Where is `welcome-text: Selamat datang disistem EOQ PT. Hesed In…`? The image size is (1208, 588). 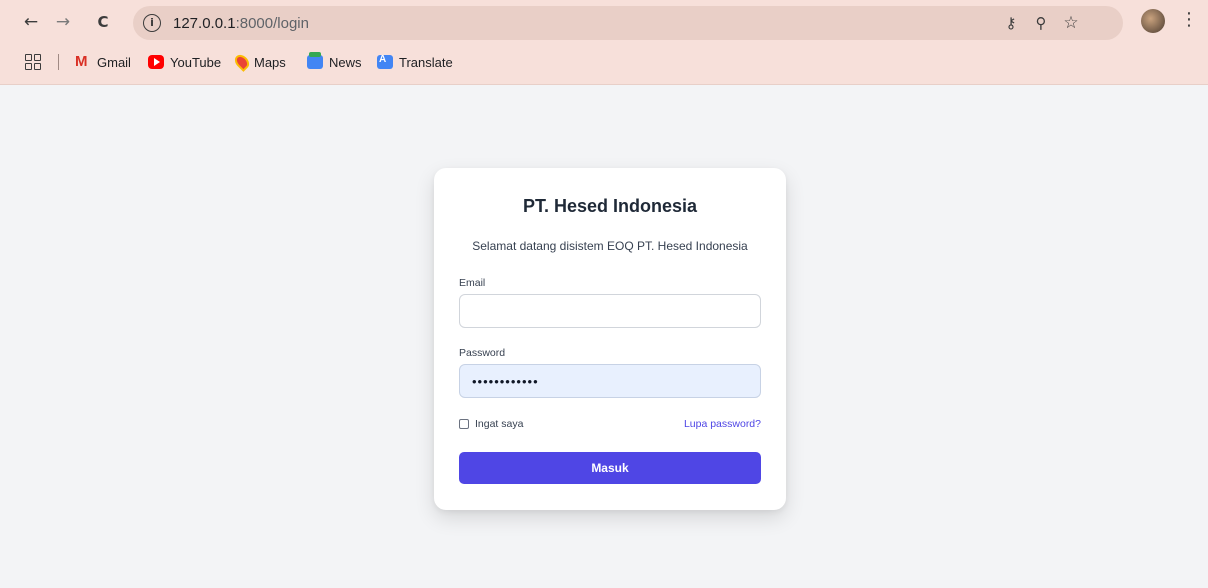
welcome-text: Selamat datang disistem EOQ PT. Hesed In… is located at coordinates (610, 246).